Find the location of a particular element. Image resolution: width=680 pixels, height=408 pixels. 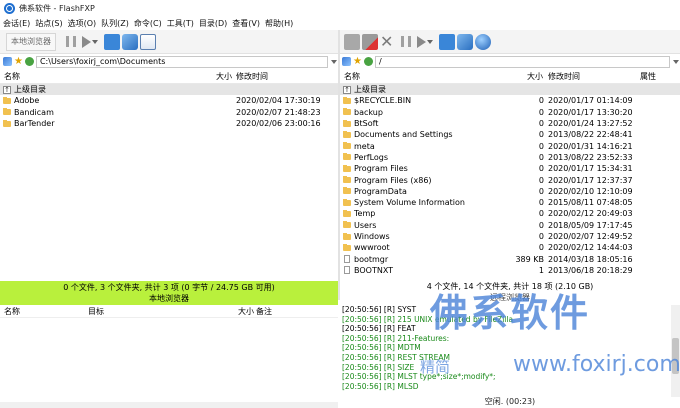

menu-tools: 工具(T) is located at coordinates (180, 23).